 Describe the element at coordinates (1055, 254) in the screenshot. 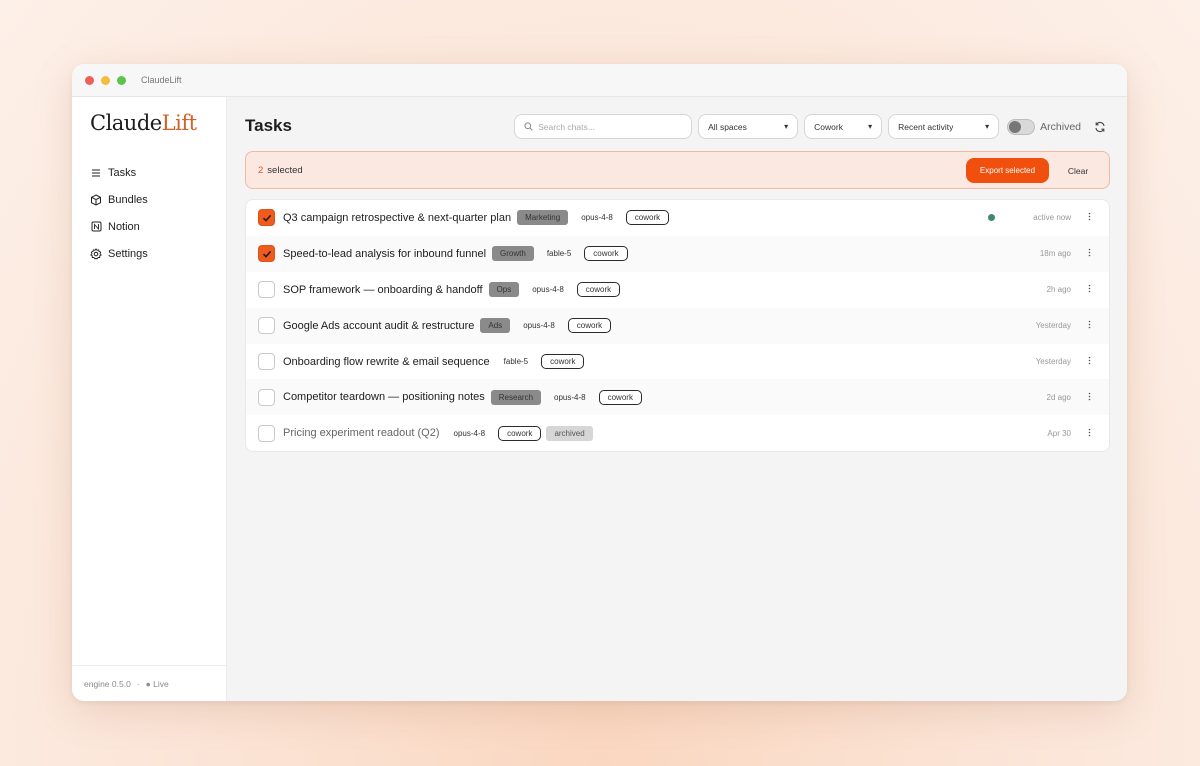

I see `task-timestamp: 18m ago` at that location.